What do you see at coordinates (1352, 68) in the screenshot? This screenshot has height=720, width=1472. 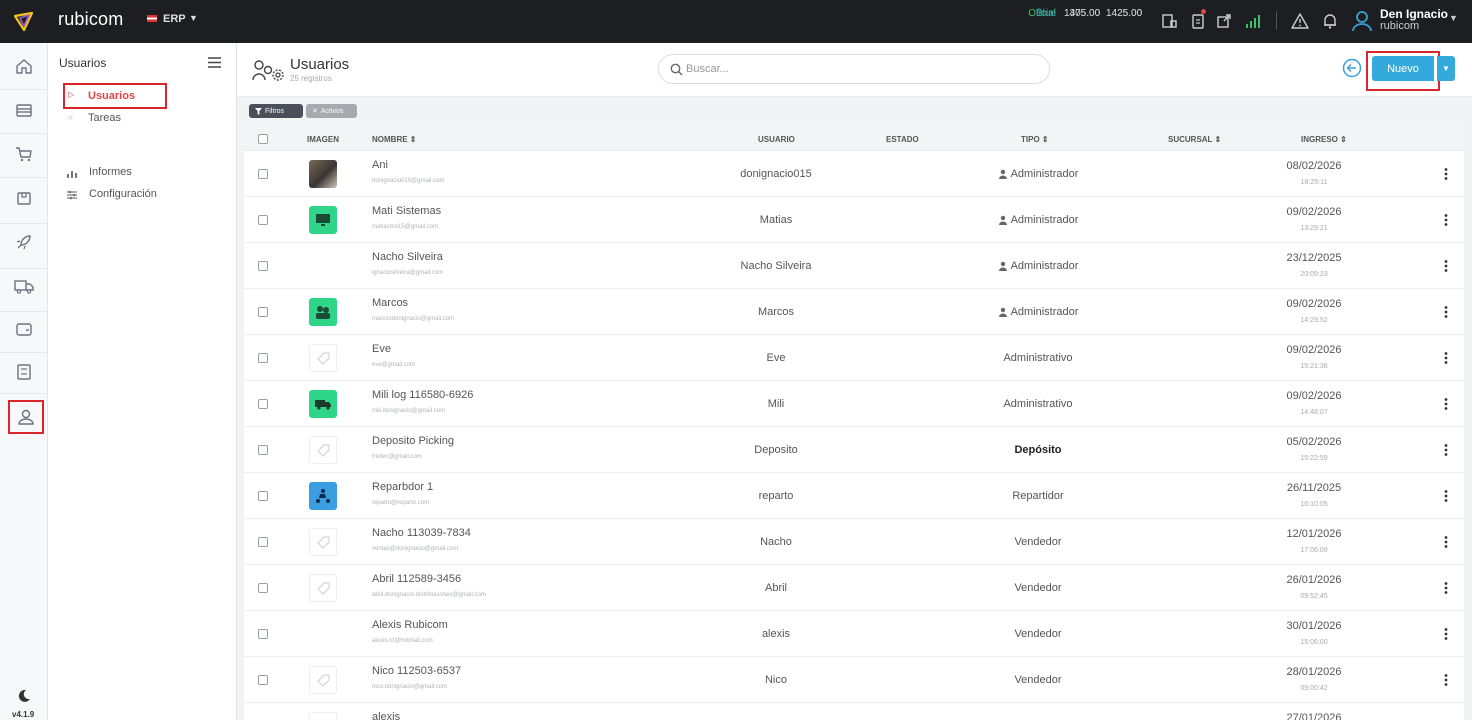 I see `back-arrow-icon` at bounding box center [1352, 68].